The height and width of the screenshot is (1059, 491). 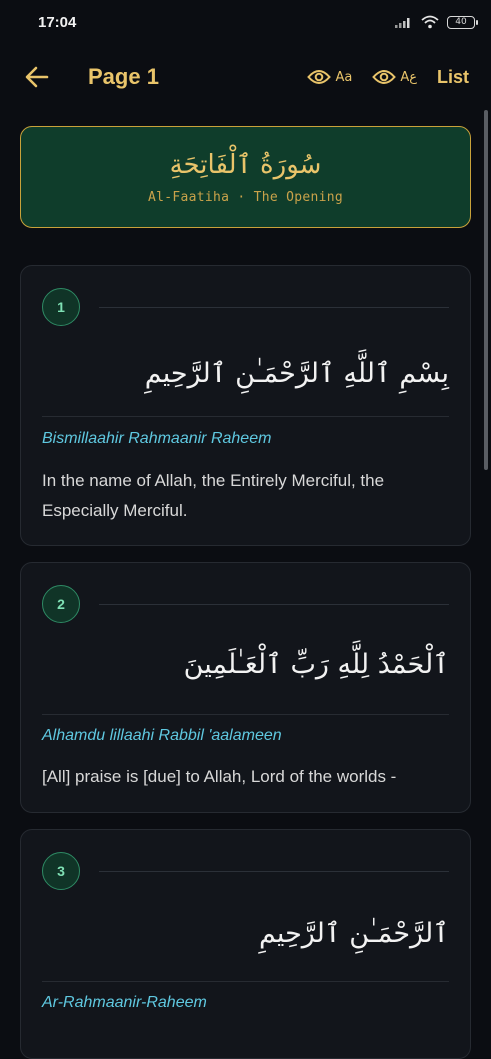 I want to click on surah-arabic-name: سُورَةُ ٱلْفَاتِحَةِ, so click(x=245, y=164).